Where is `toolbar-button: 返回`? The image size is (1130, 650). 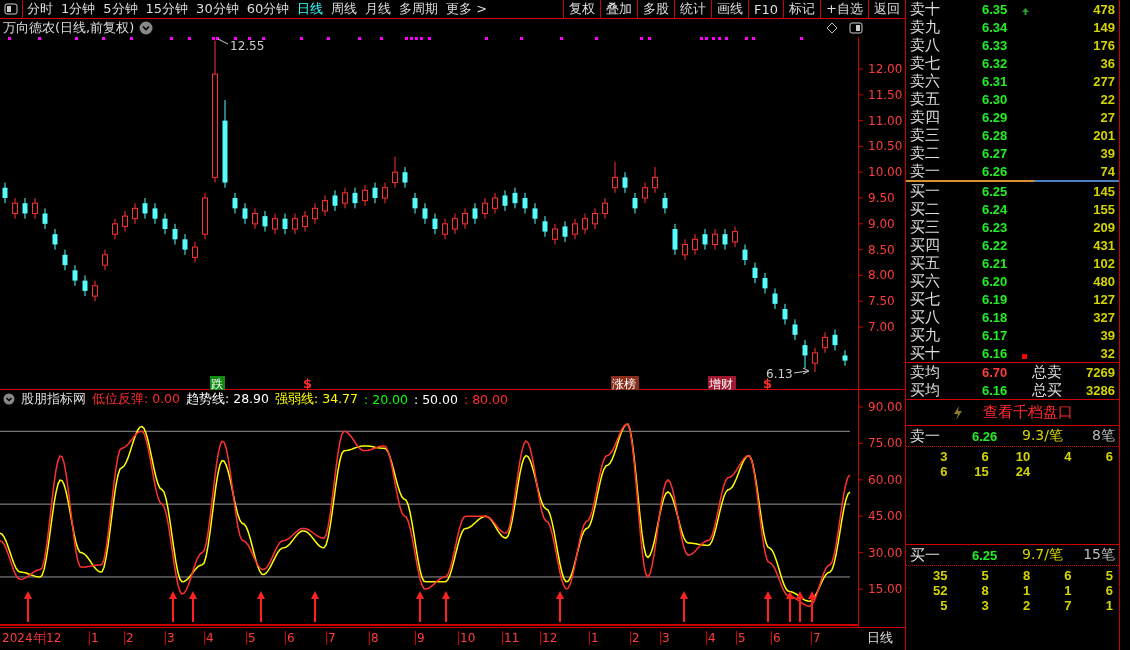 toolbar-button: 返回 is located at coordinates (886, 9).